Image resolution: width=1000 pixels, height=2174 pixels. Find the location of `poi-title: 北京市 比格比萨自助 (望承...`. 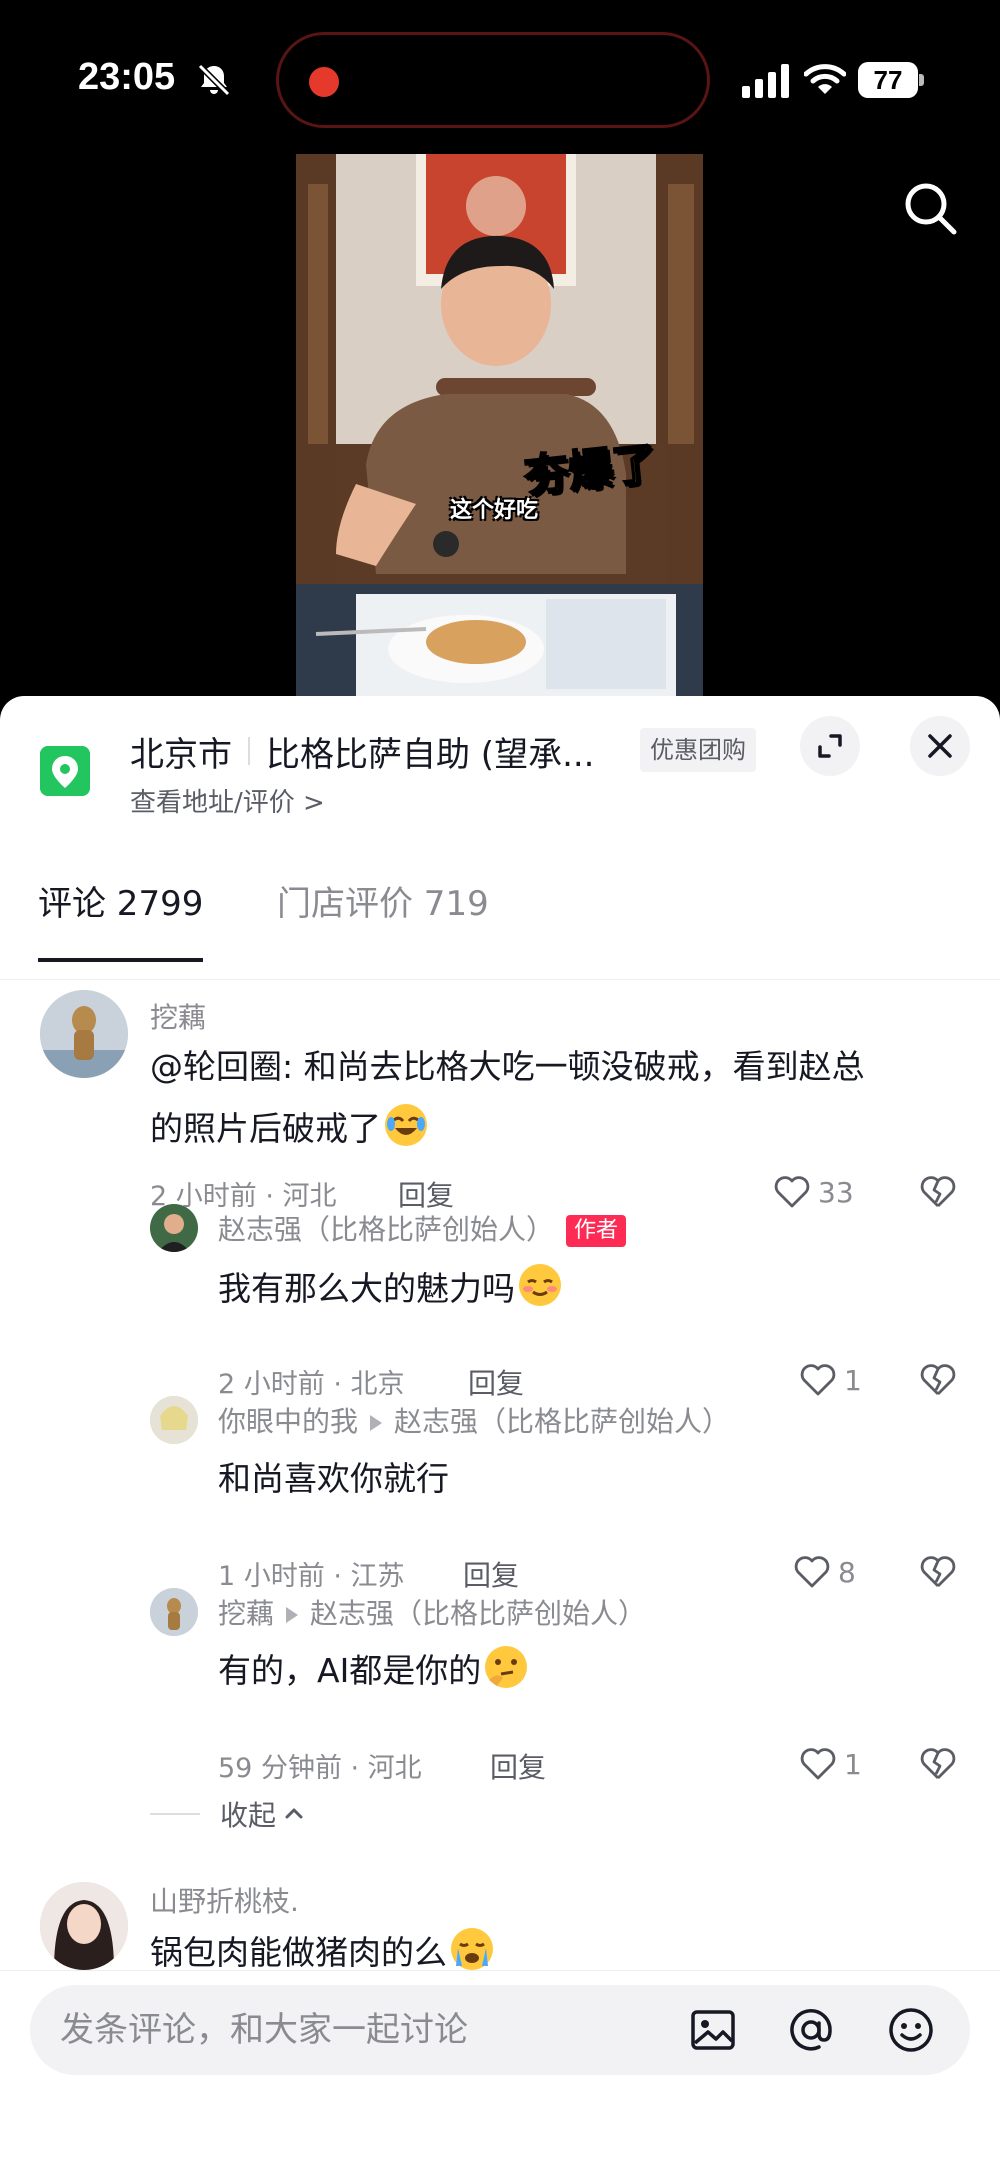

poi-title: 北京市 比格比萨自助 (望承... is located at coordinates (383, 751).